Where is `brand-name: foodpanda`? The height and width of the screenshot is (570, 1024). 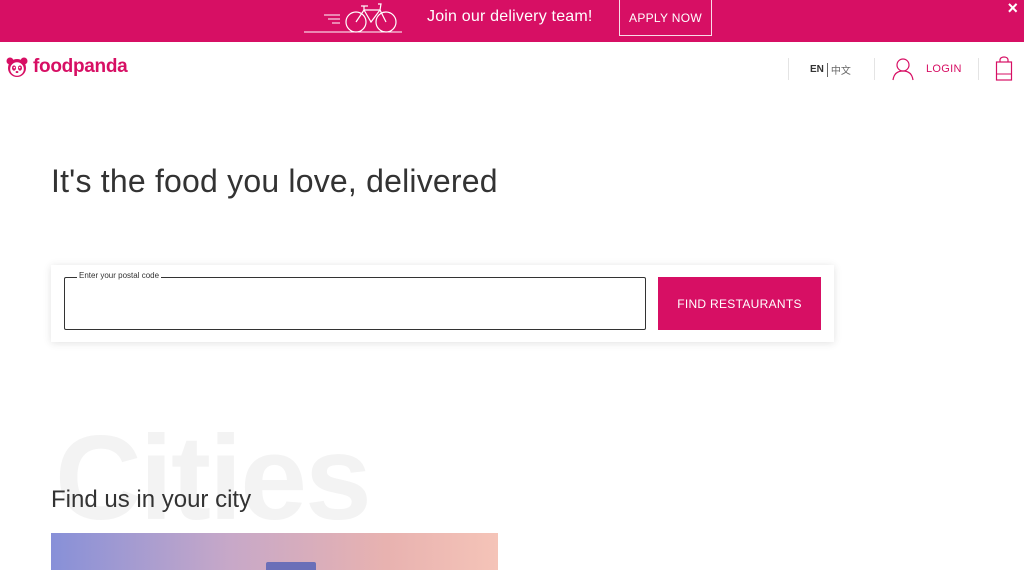 brand-name: foodpanda is located at coordinates (80, 66).